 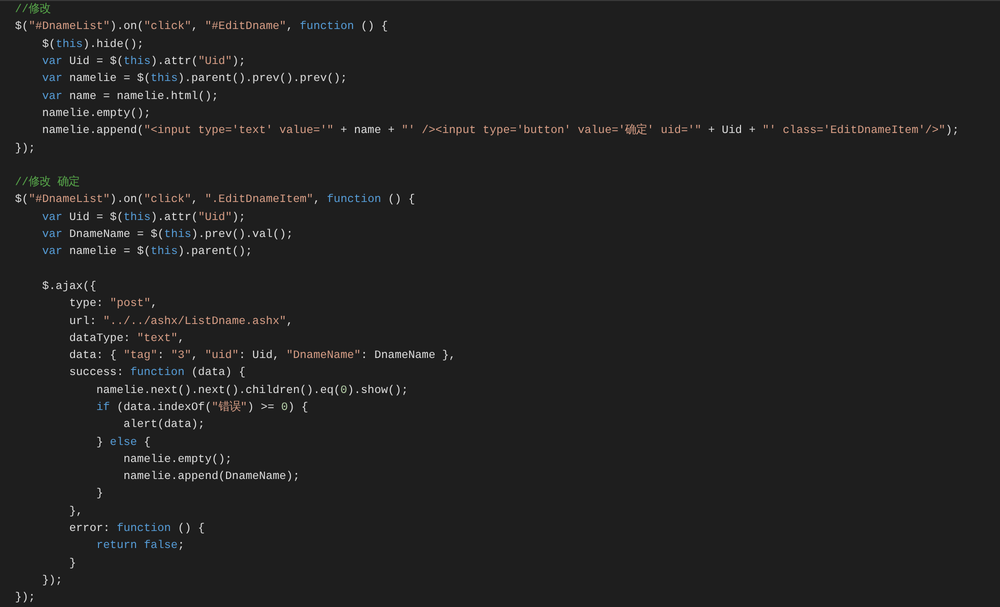 I want to click on code-line: url: "../../ashx/ListDname.ashx",, so click(x=181, y=322).